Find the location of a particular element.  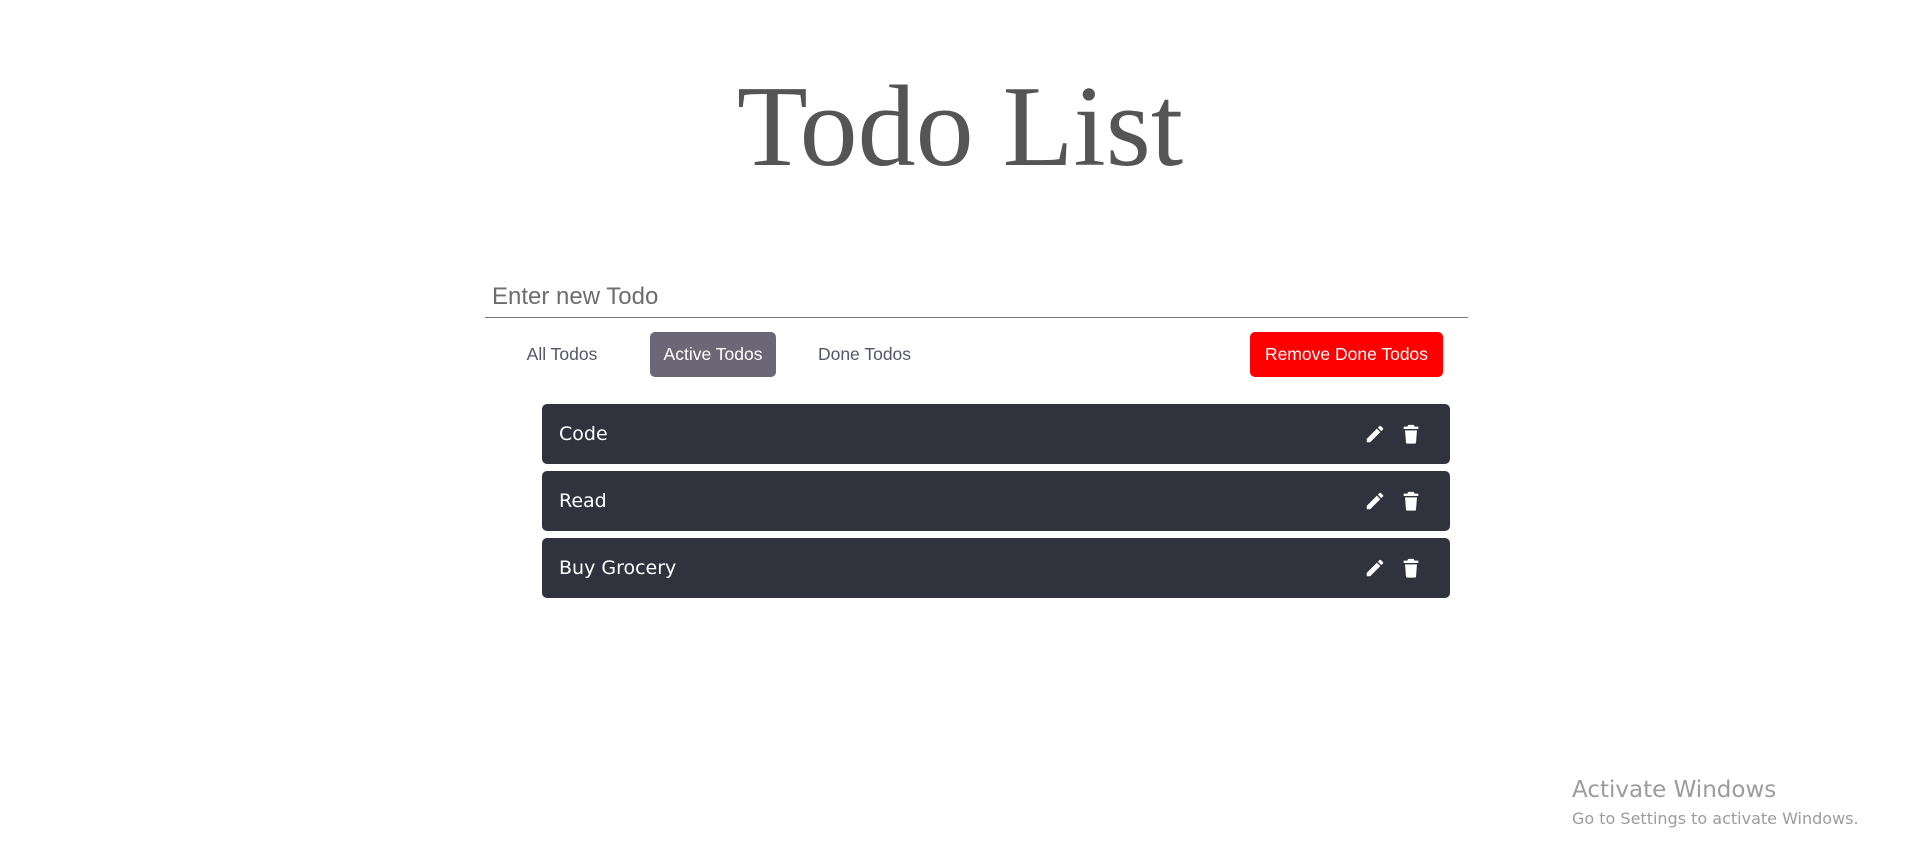

todo-text: Code is located at coordinates (583, 434).